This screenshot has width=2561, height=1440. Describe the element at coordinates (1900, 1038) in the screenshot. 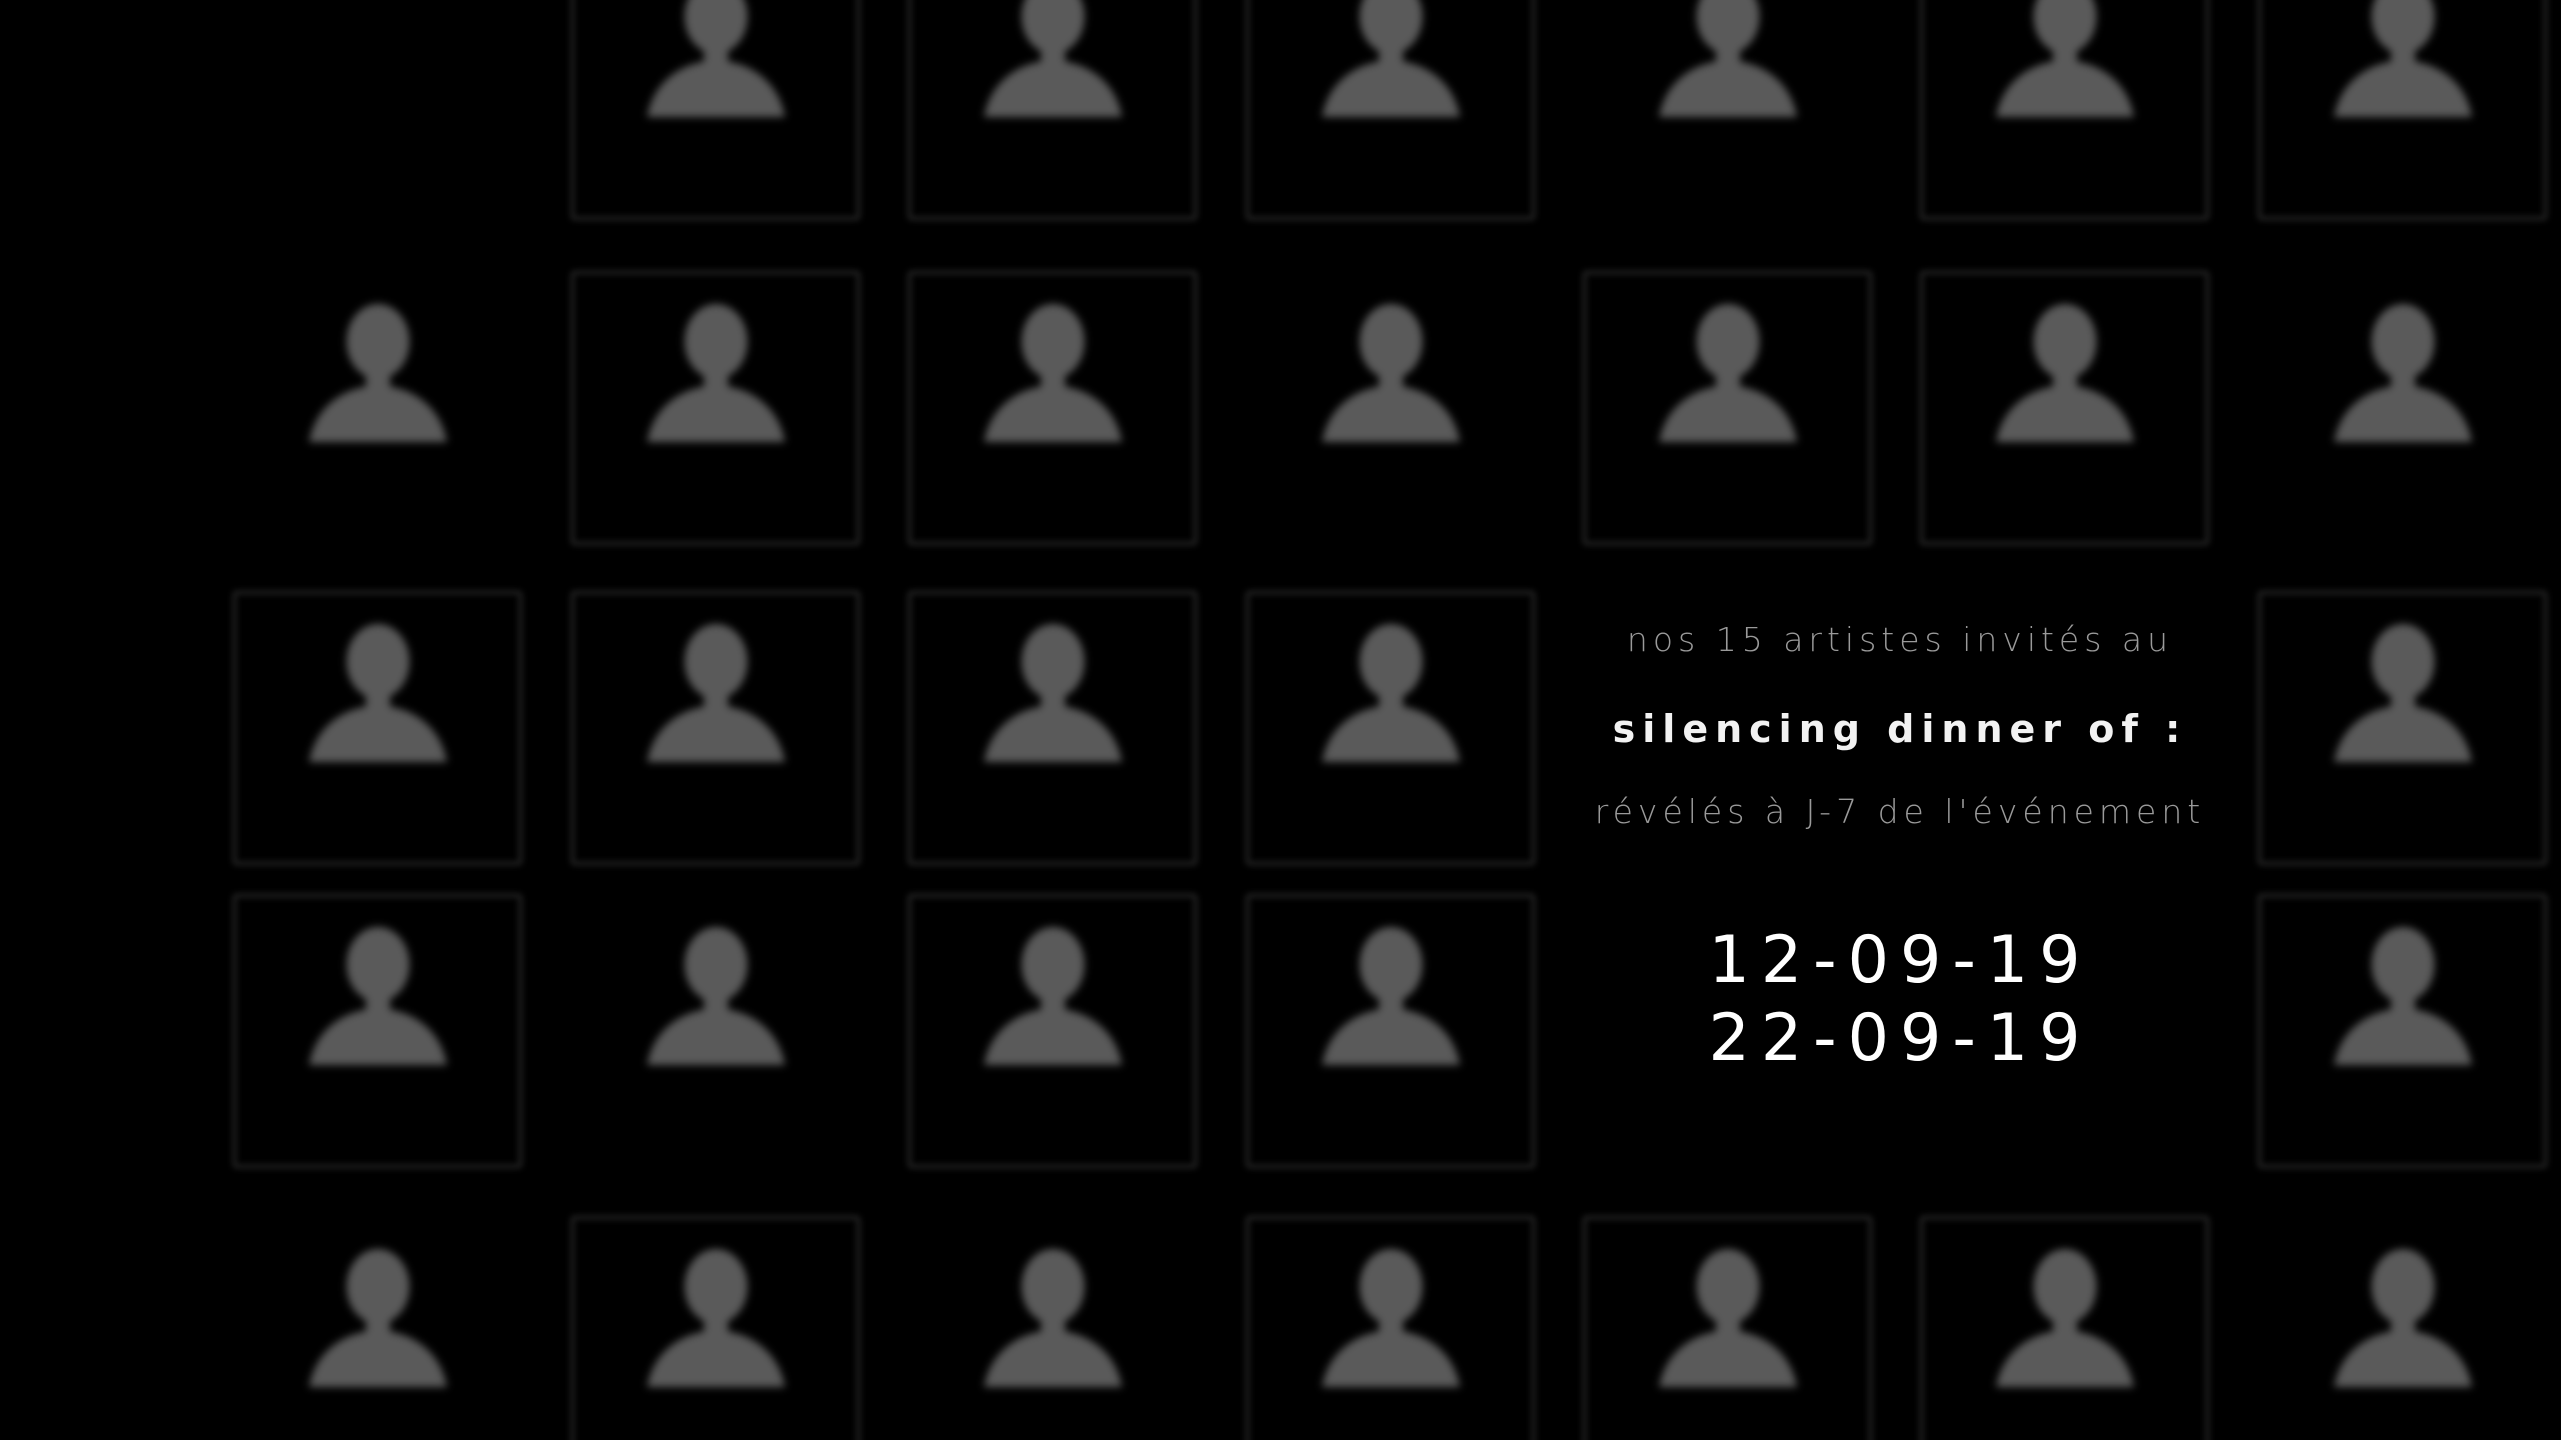

I see `date-end: 22-09-19` at that location.